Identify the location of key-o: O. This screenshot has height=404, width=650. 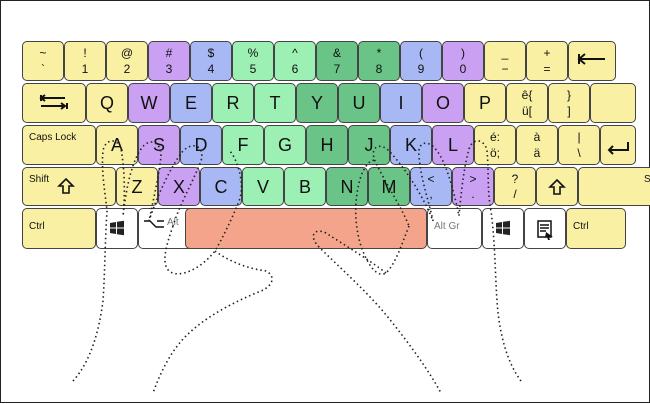
(443, 103).